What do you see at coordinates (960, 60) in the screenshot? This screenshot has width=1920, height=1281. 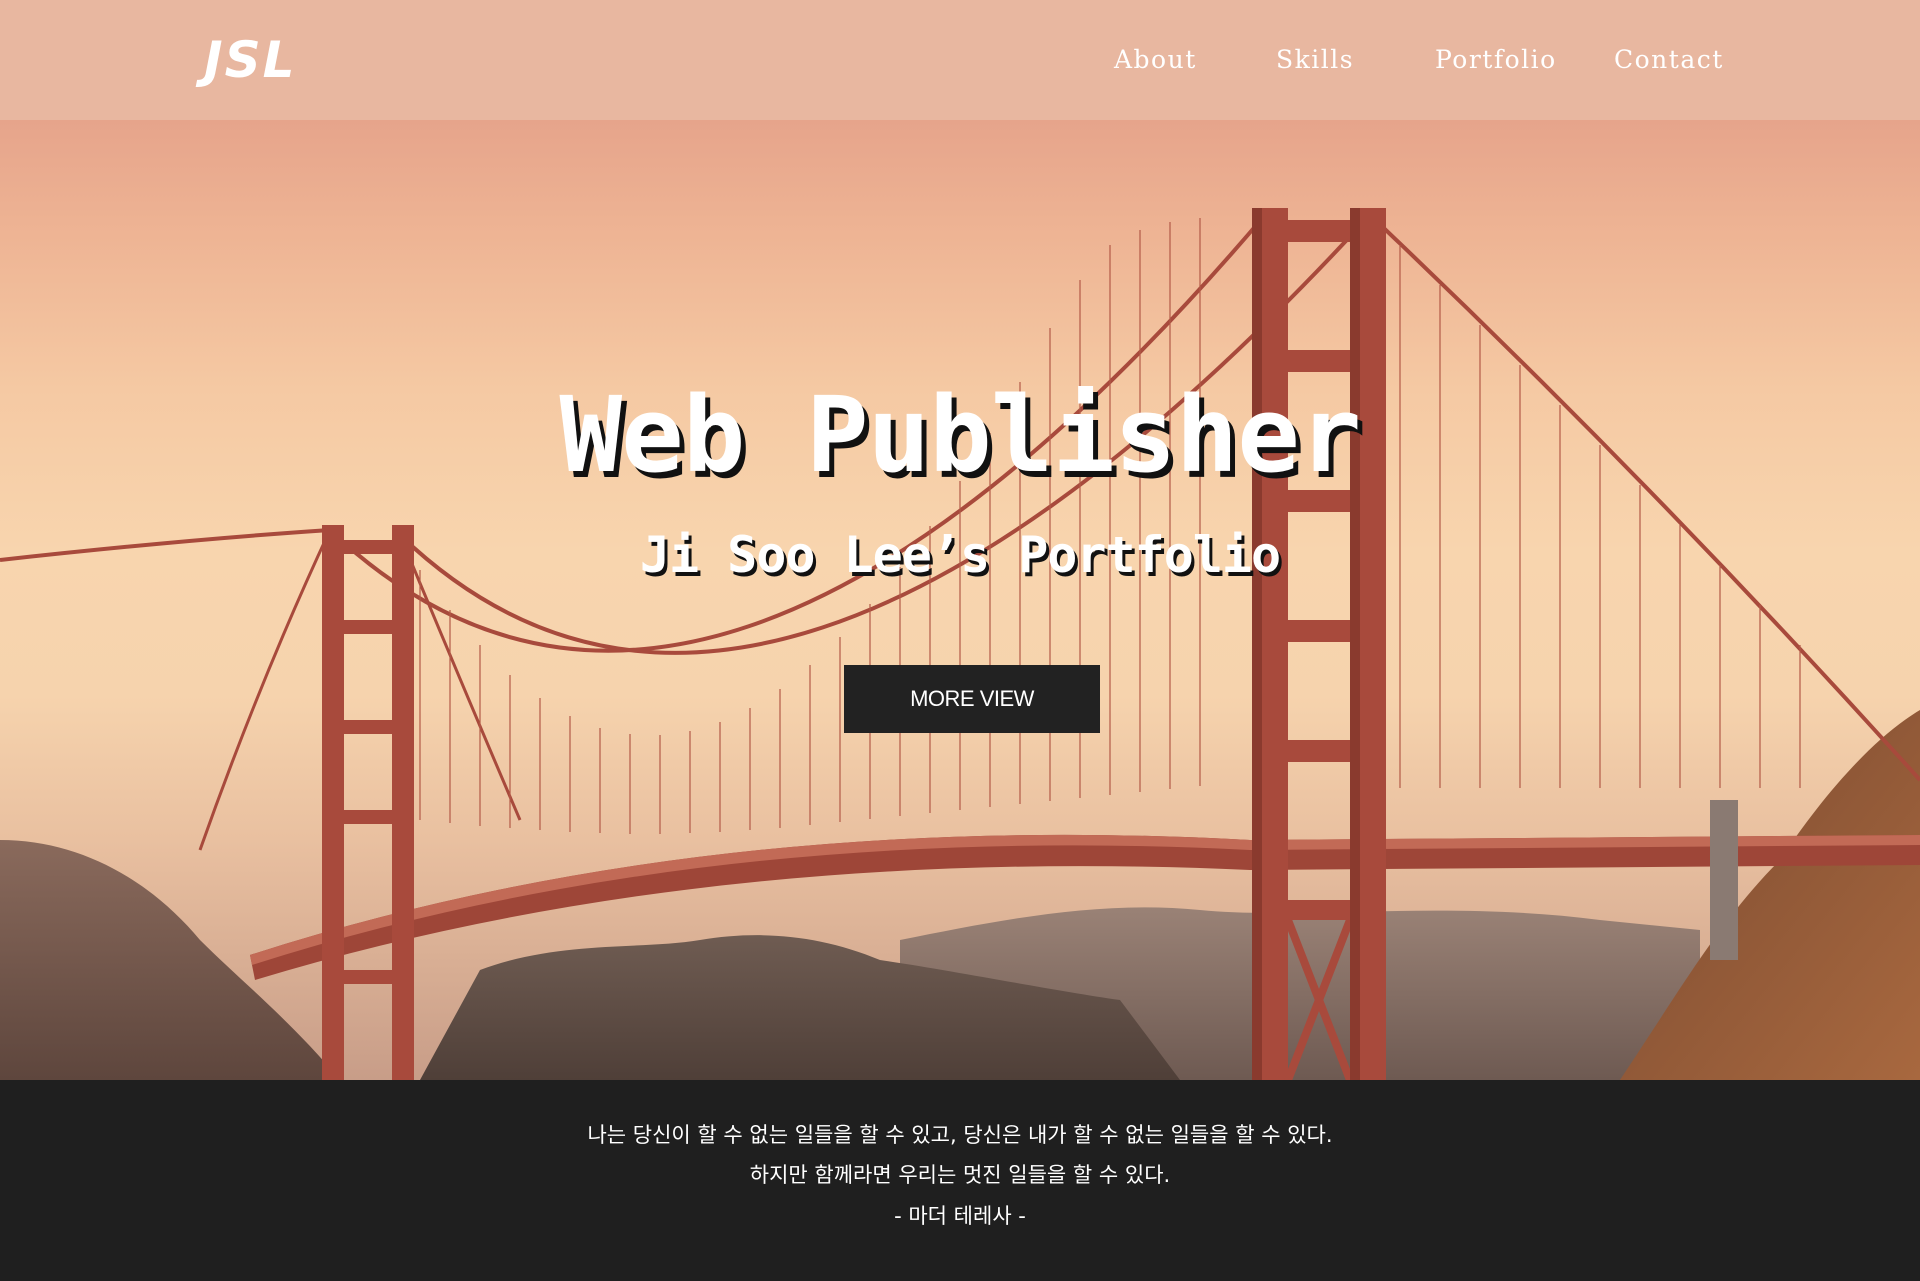 I see `site-header: JSL About Skills Portfolio Contact` at bounding box center [960, 60].